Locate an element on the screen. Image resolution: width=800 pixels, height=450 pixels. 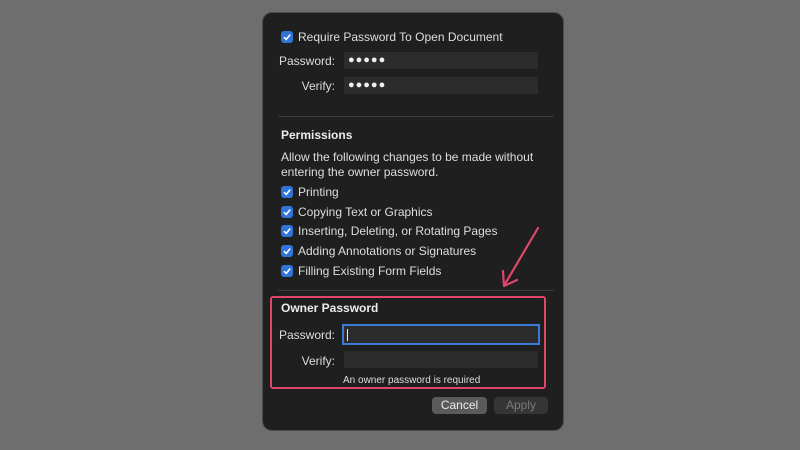
permissions-heading: Permissions is located at coordinates (317, 135).